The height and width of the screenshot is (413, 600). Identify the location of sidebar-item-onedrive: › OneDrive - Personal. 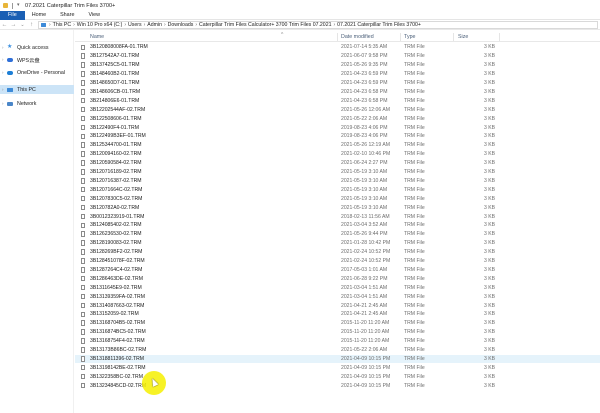
(37, 72).